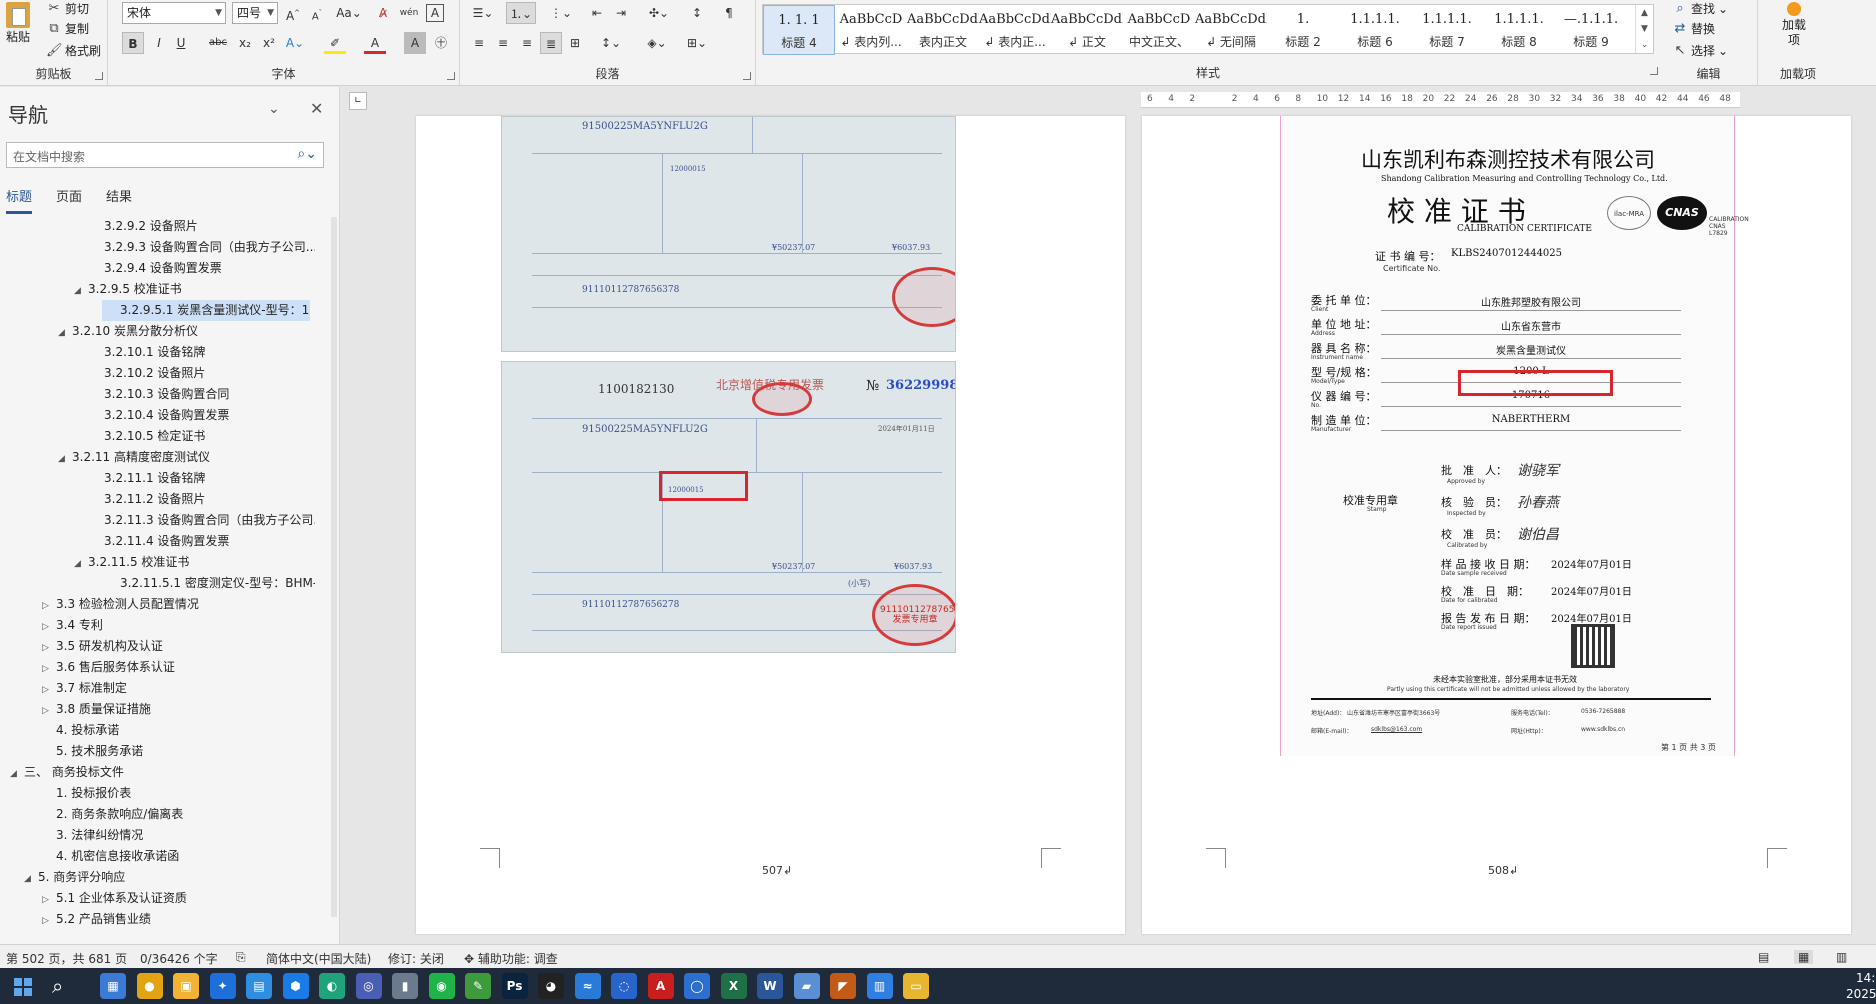  What do you see at coordinates (66, 958) in the screenshot?
I see `page-count: 第 502 页，共 681 页` at bounding box center [66, 958].